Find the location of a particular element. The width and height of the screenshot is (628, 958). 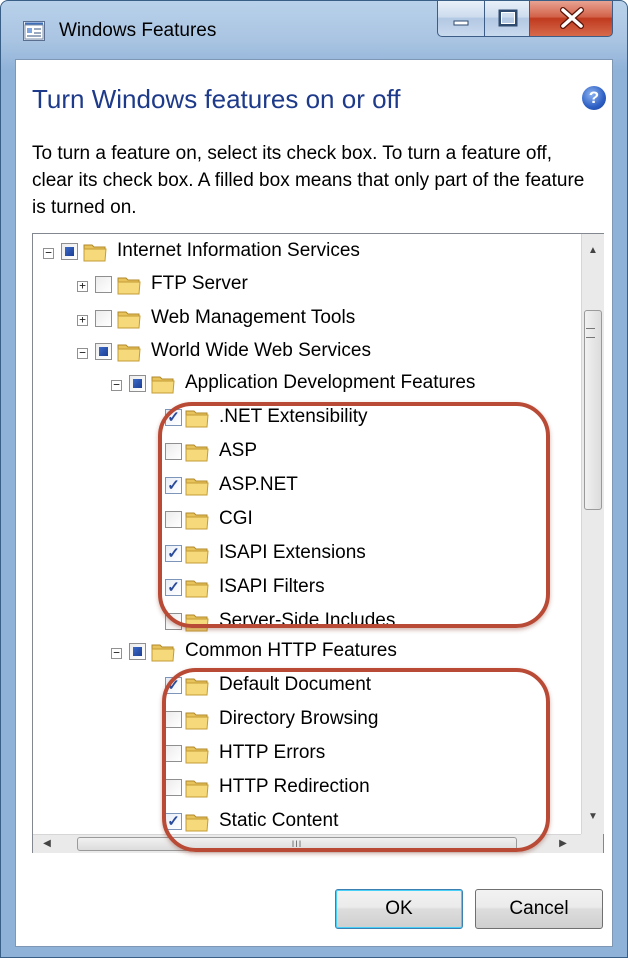

maximize-icon is located at coordinates (508, 18).